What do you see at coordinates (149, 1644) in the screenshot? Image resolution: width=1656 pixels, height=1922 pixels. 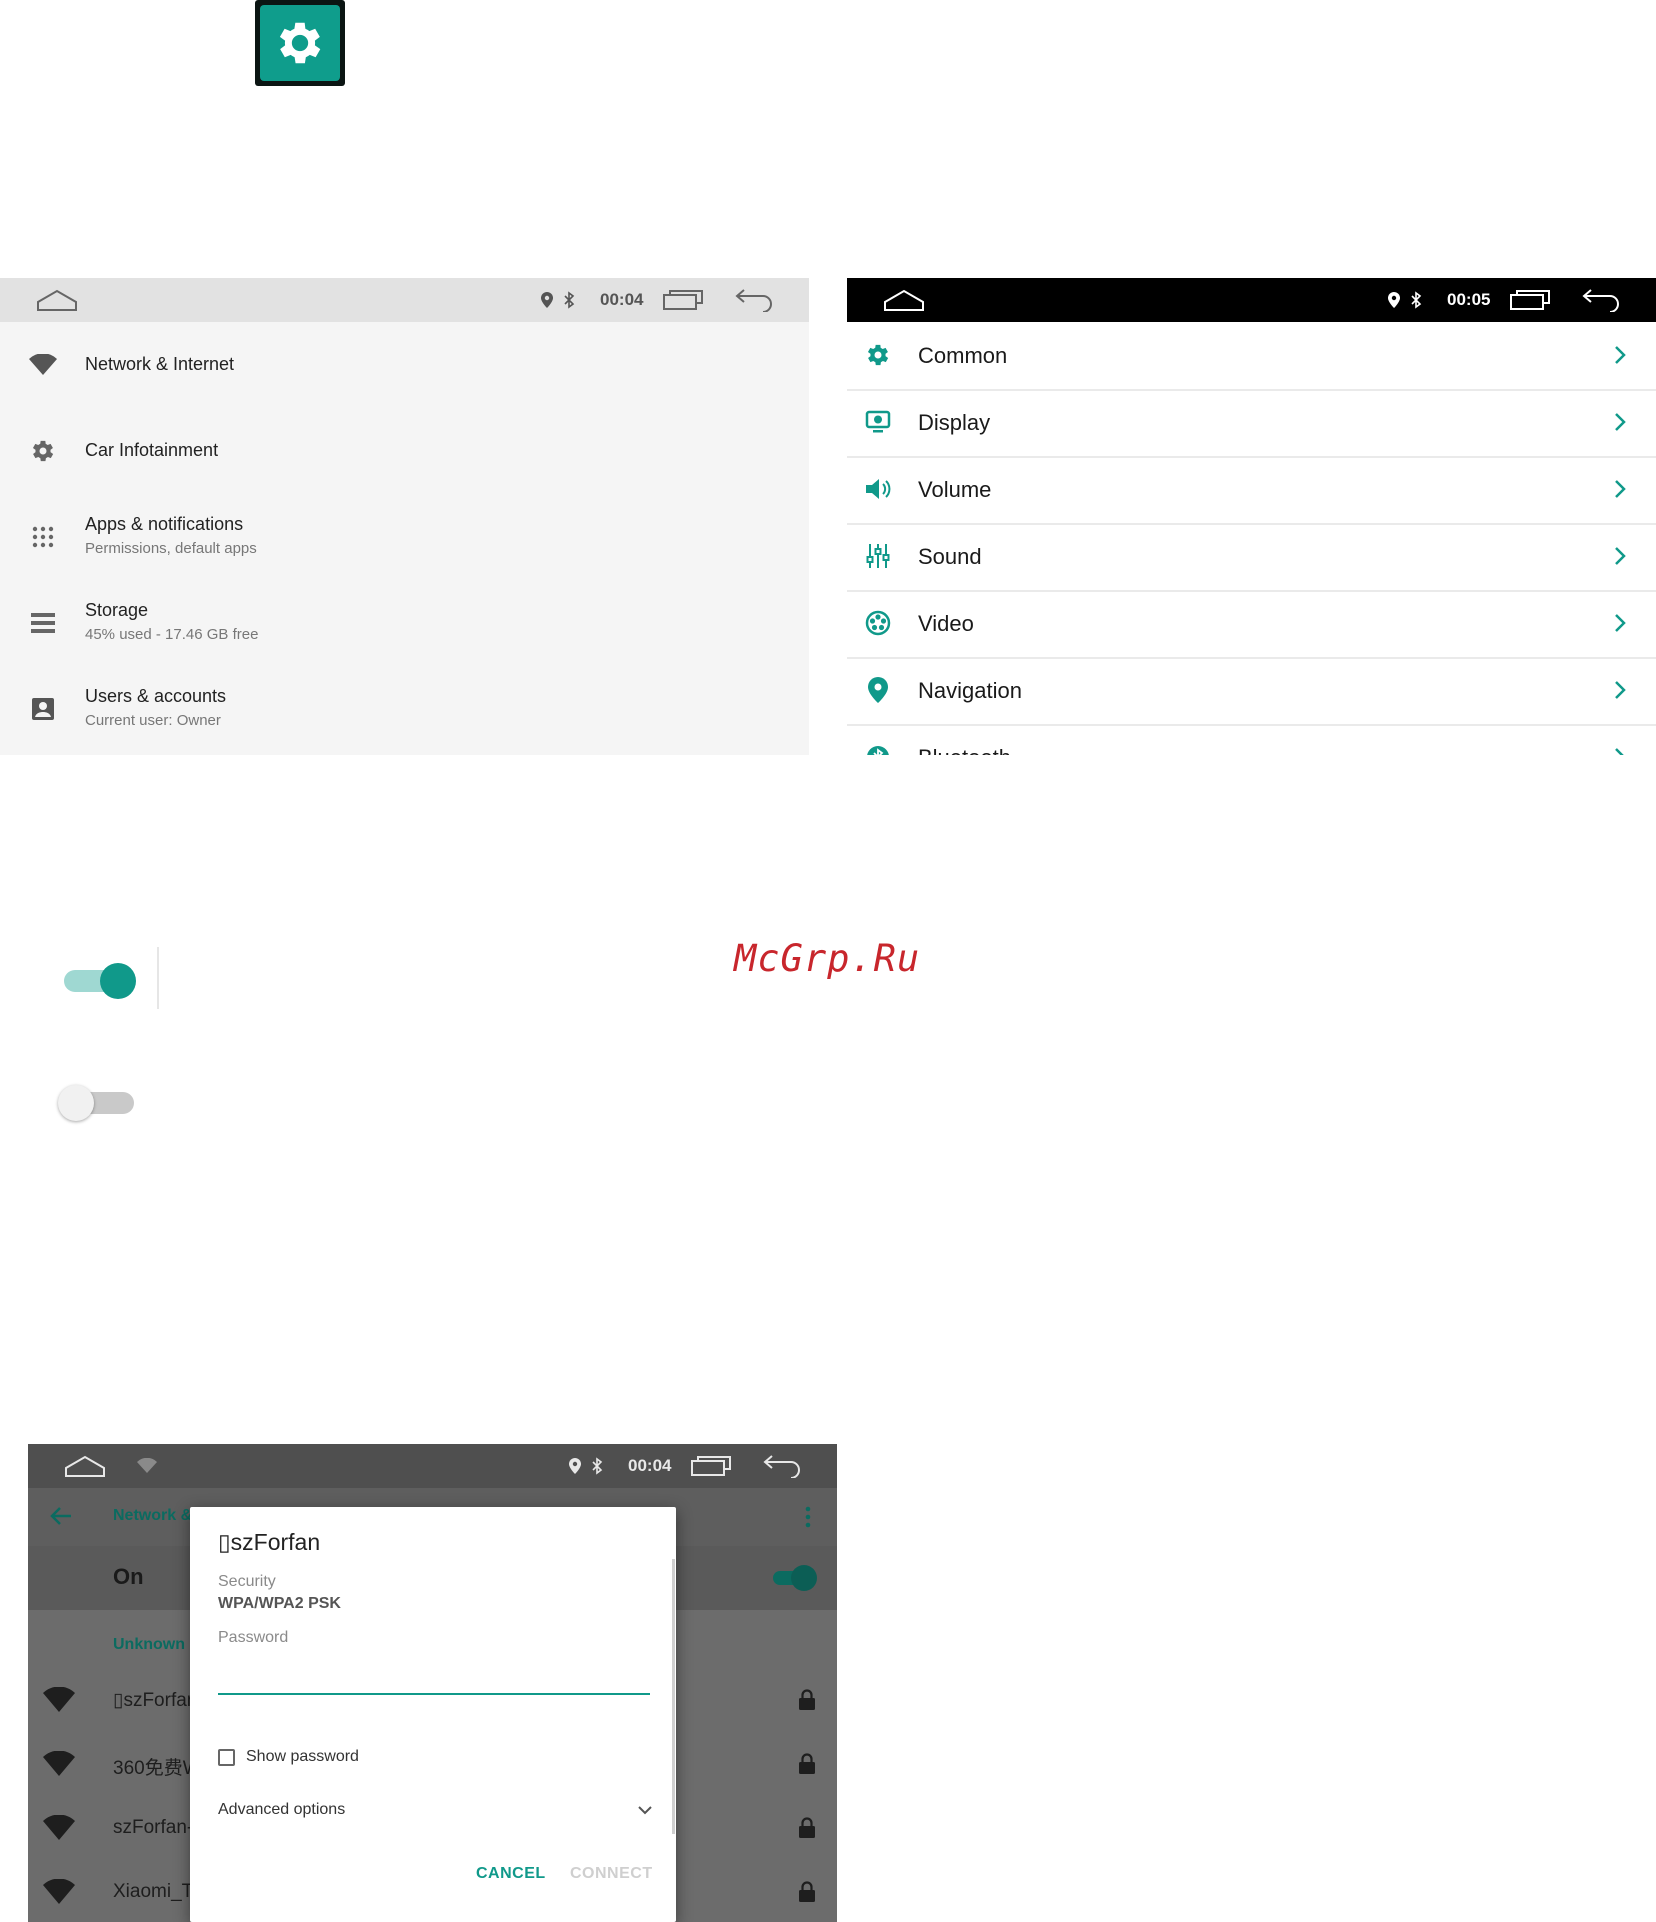 I see `section-header: Unknown` at bounding box center [149, 1644].